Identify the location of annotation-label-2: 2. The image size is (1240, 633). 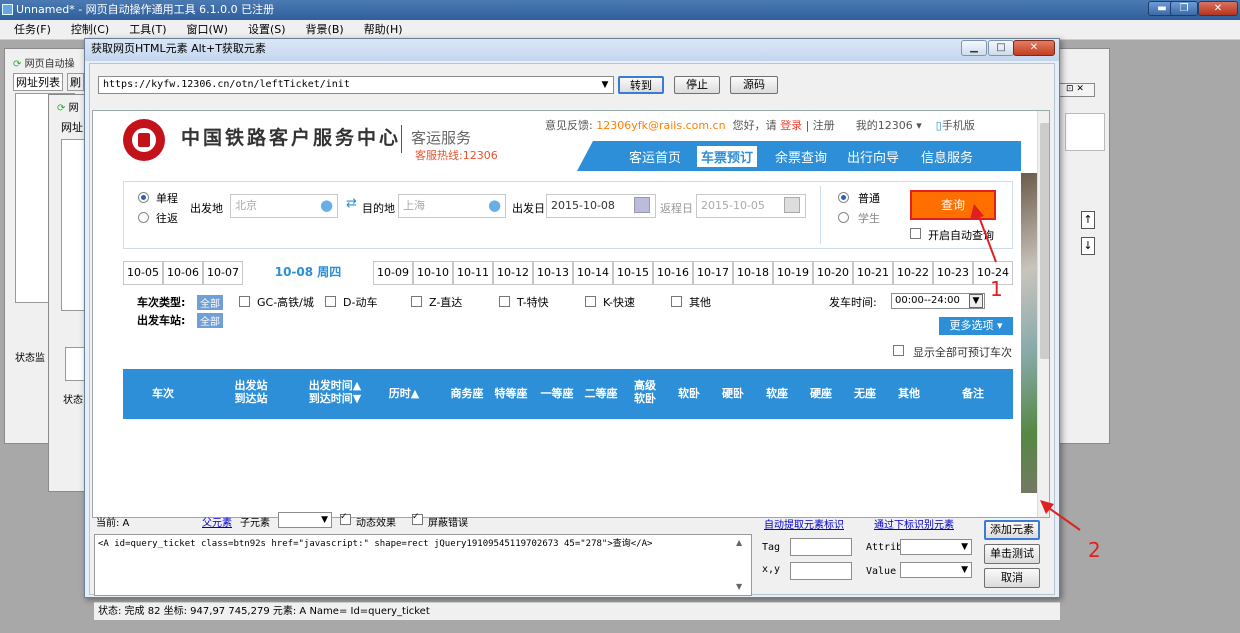
(1094, 550).